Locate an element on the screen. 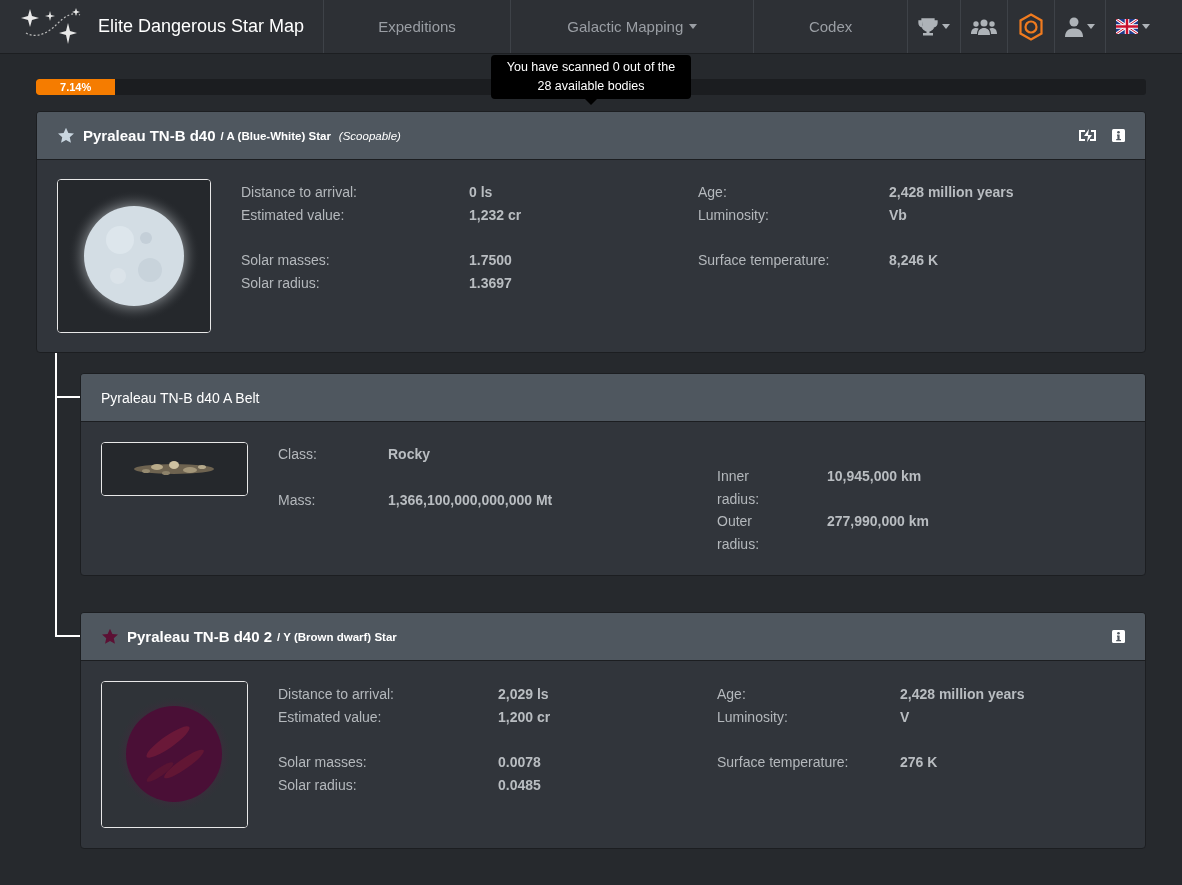 The image size is (1182, 885). stat-value: V is located at coordinates (905, 717).